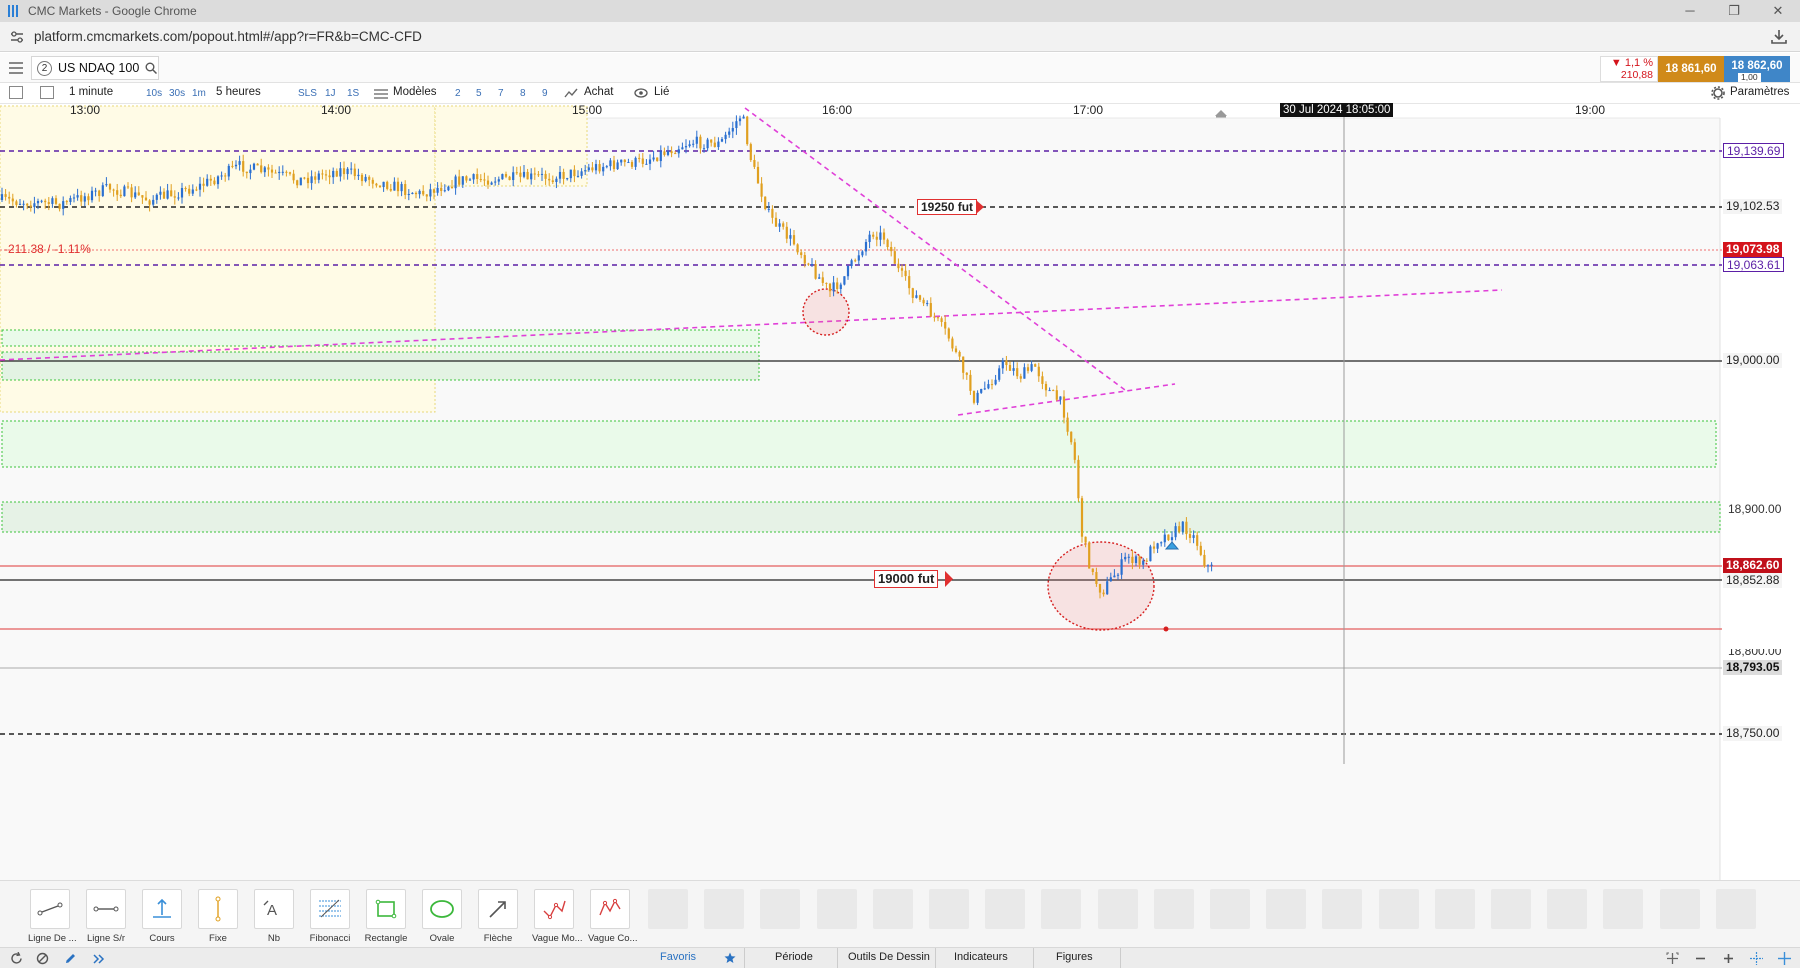  Describe the element at coordinates (1718, 93) in the screenshot. I see `settings-gear-icon` at that location.